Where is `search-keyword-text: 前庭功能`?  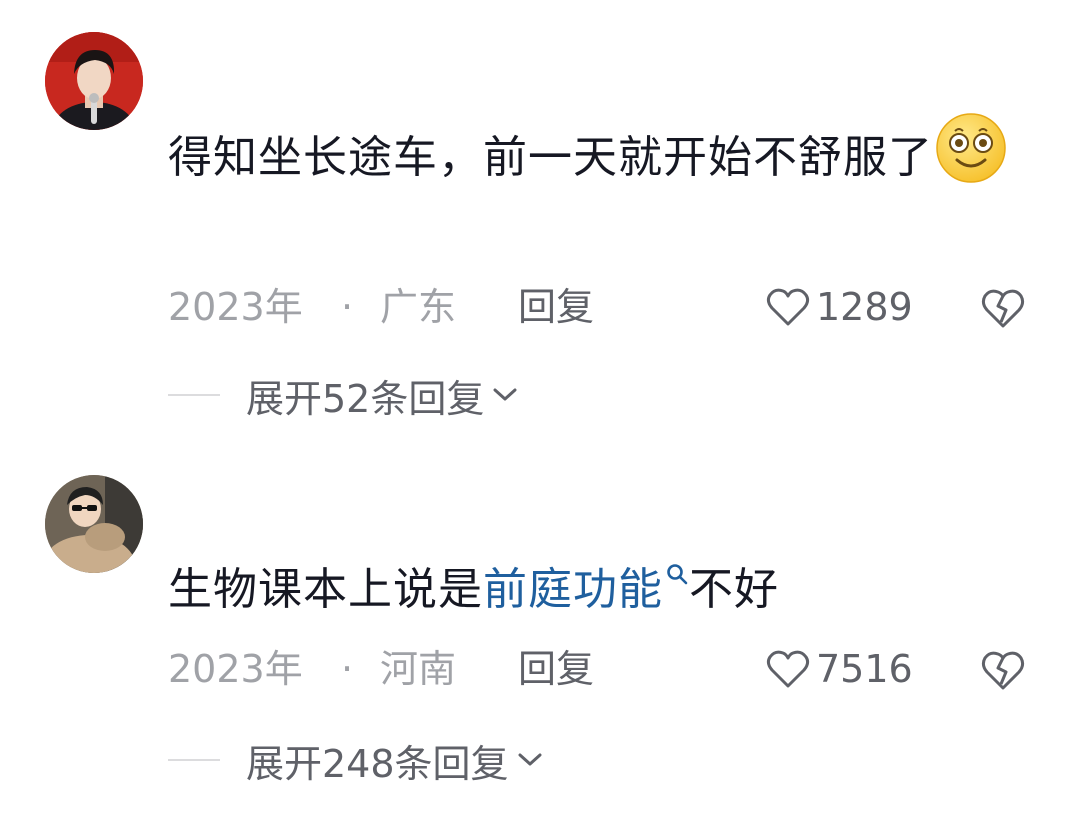 search-keyword-text: 前庭功能 is located at coordinates (573, 589).